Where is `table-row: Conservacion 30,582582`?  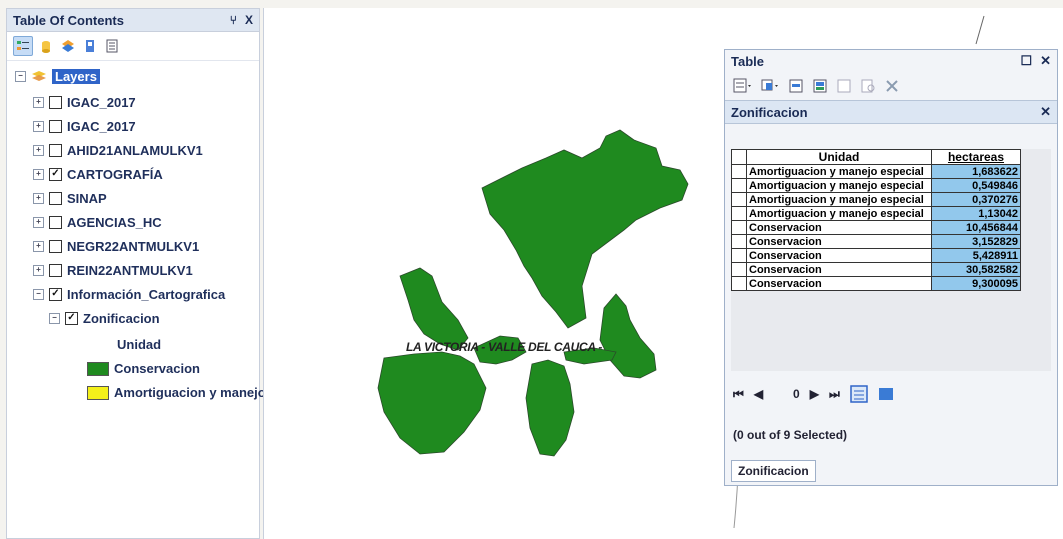
table-row: Conservacion 30,582582 is located at coordinates (876, 269).